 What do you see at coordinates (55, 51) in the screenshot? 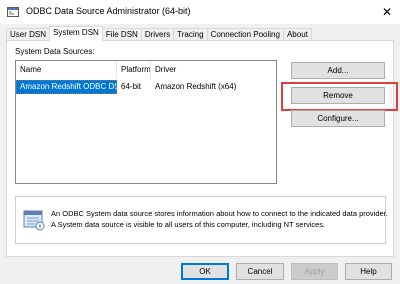
I see `system-data-sources-label: System Data Sources:` at bounding box center [55, 51].